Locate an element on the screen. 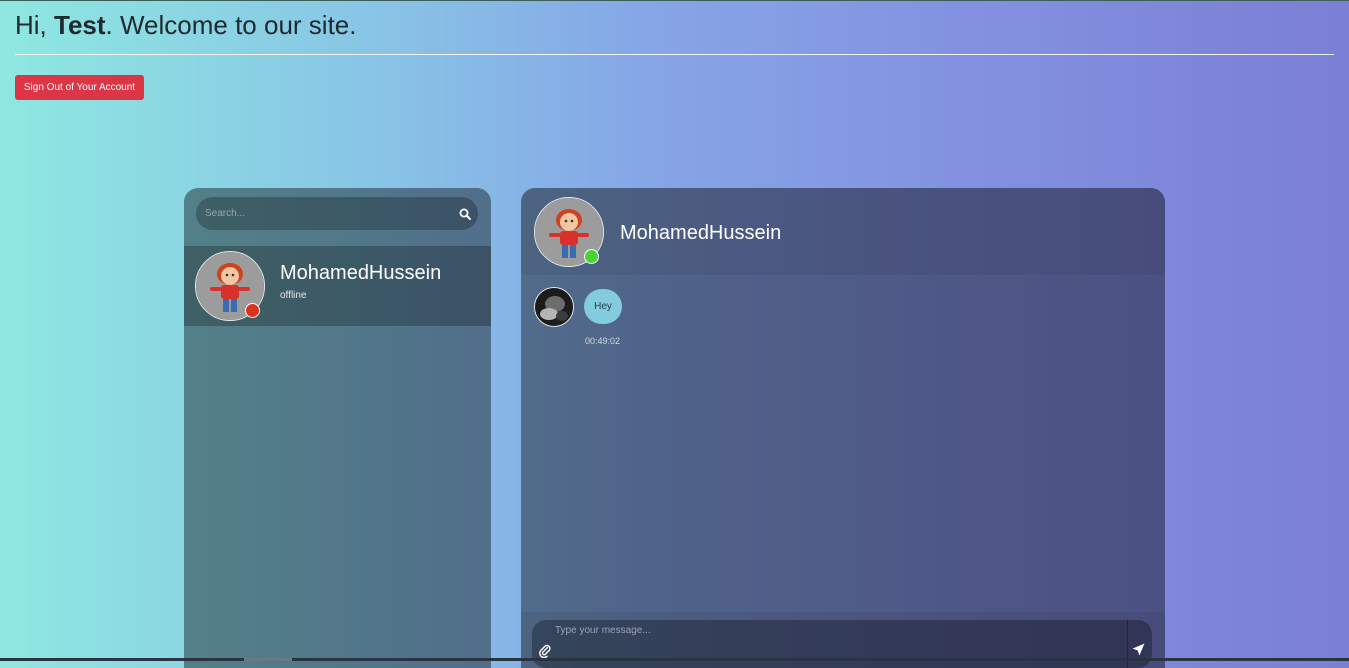  search-box is located at coordinates (337, 213).